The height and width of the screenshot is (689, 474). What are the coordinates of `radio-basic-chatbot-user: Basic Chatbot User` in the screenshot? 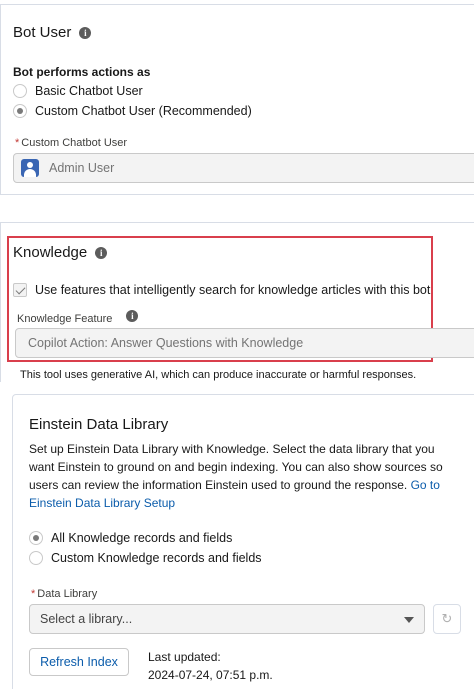 It's located at (78, 91).